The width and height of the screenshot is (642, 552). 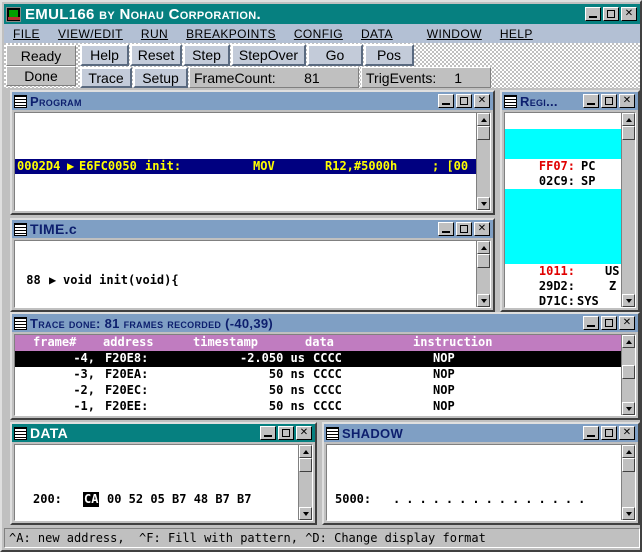 What do you see at coordinates (570, 136) in the screenshot?
I see `register-row: 00: CSP` at bounding box center [570, 136].